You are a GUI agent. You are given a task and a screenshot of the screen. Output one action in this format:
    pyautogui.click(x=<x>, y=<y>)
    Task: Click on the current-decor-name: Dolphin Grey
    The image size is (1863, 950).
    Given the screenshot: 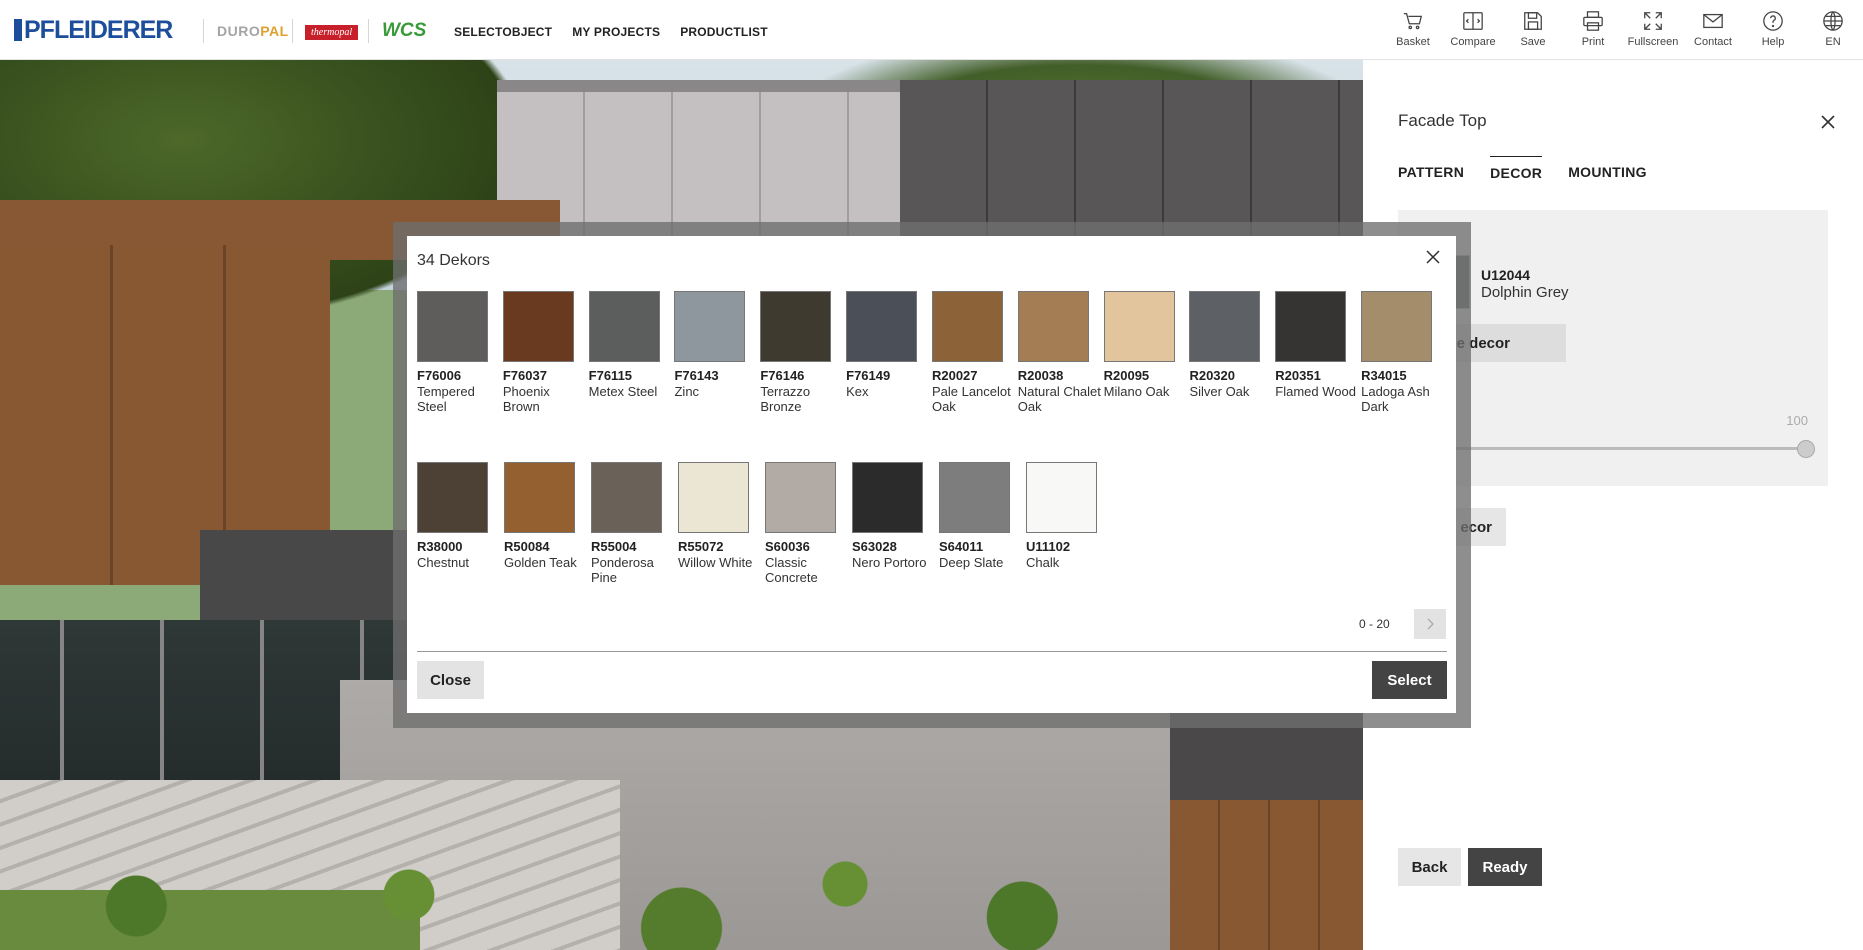 What is the action you would take?
    pyautogui.click(x=1525, y=292)
    